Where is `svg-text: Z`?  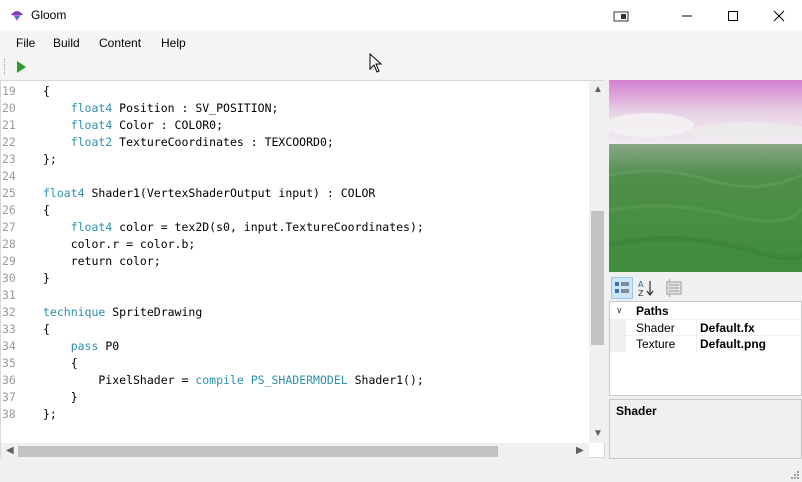 svg-text: Z is located at coordinates (641, 293).